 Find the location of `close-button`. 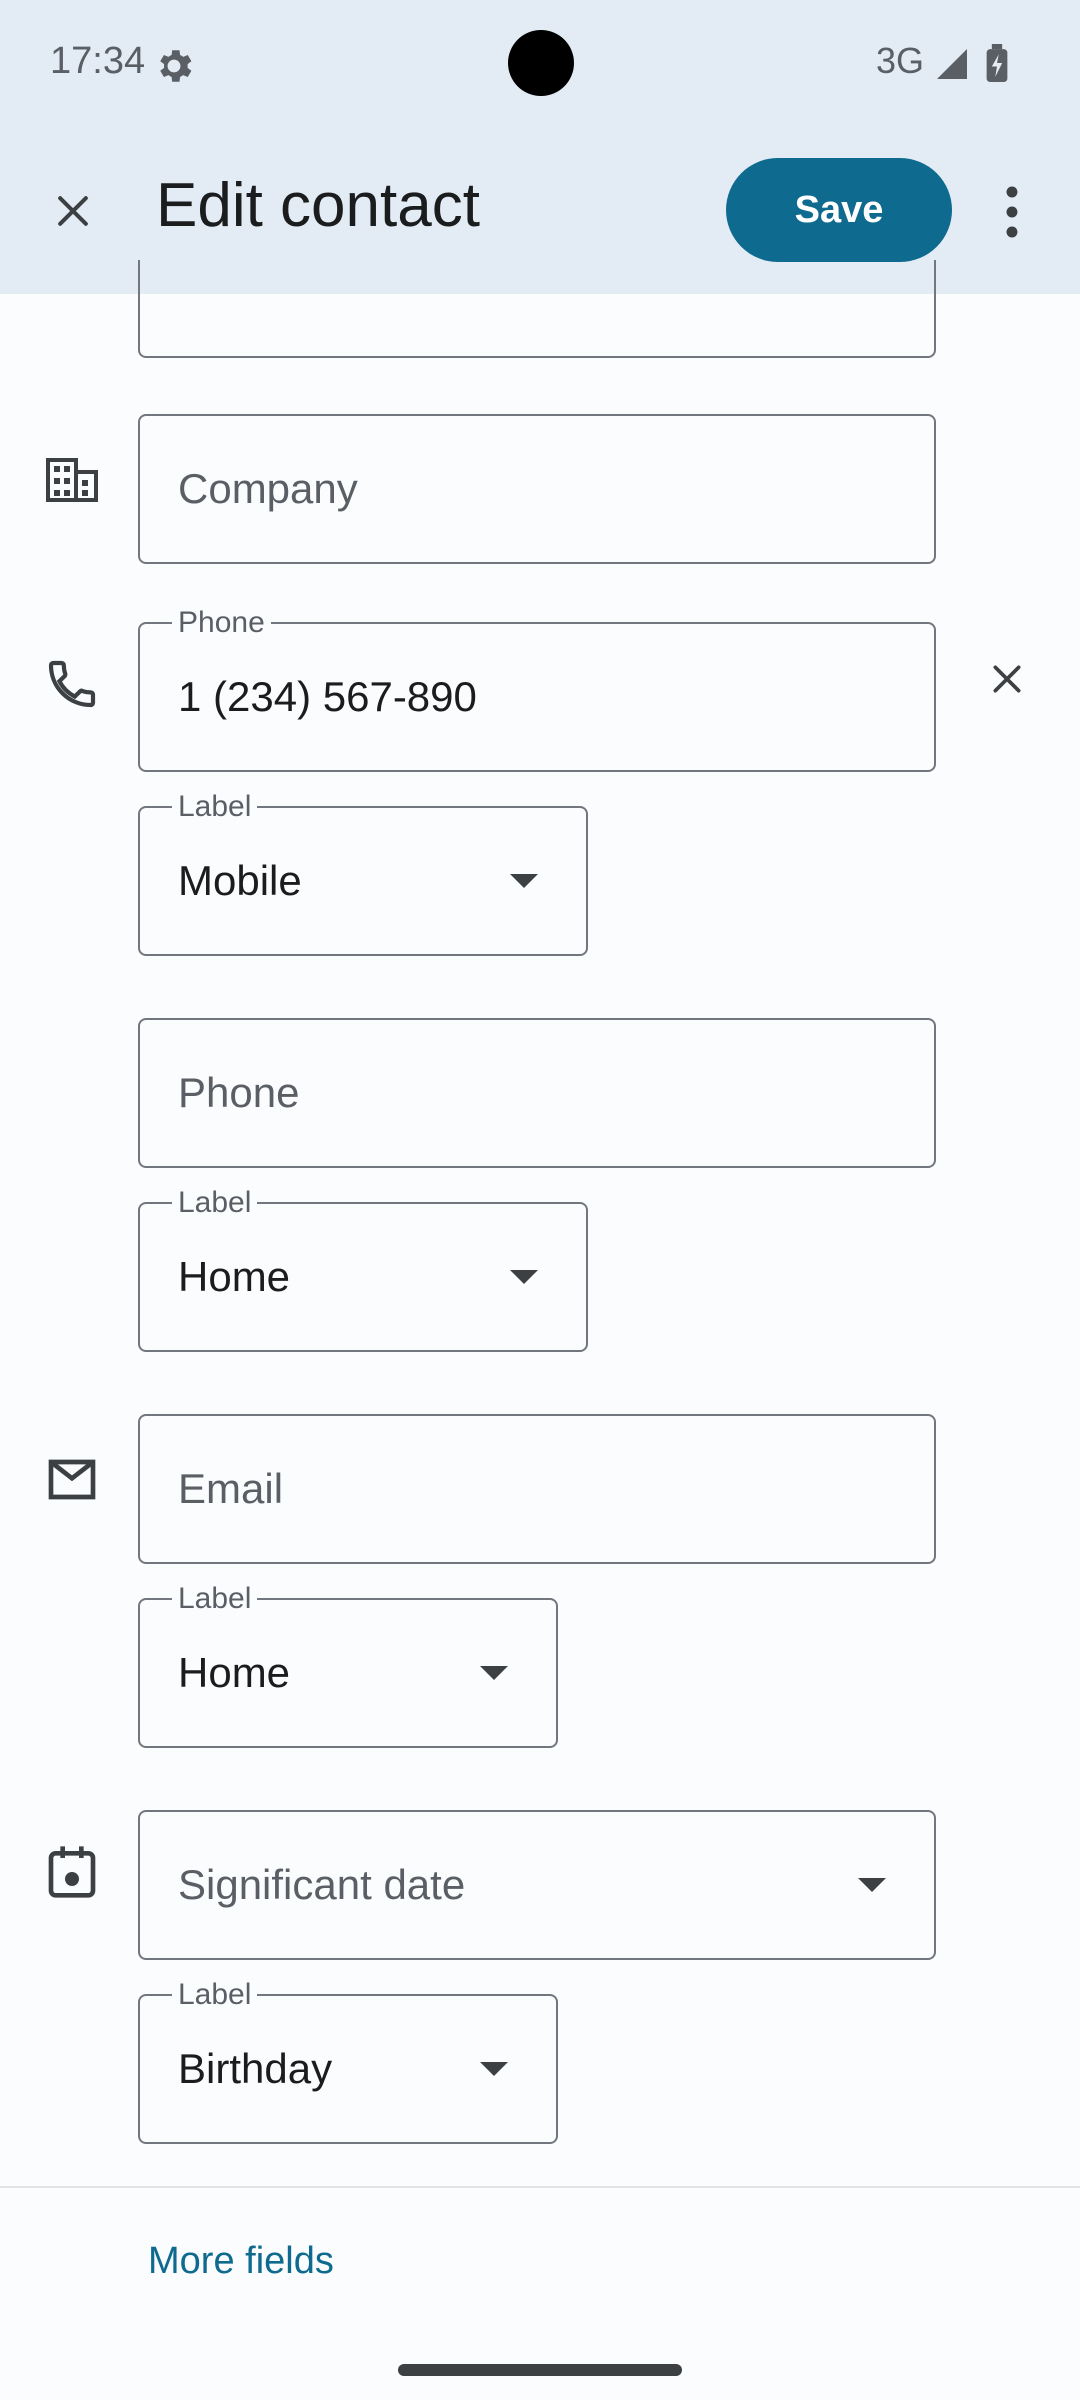

close-button is located at coordinates (73, 211).